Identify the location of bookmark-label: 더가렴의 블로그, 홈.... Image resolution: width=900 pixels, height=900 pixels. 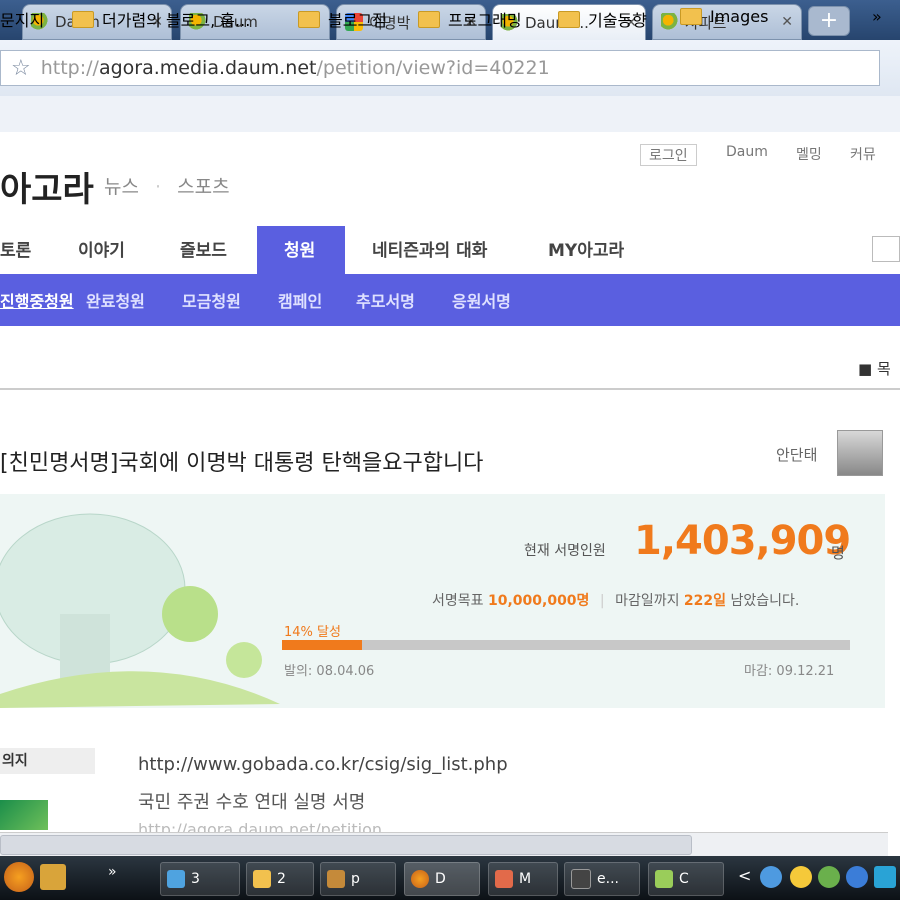
(176, 20).